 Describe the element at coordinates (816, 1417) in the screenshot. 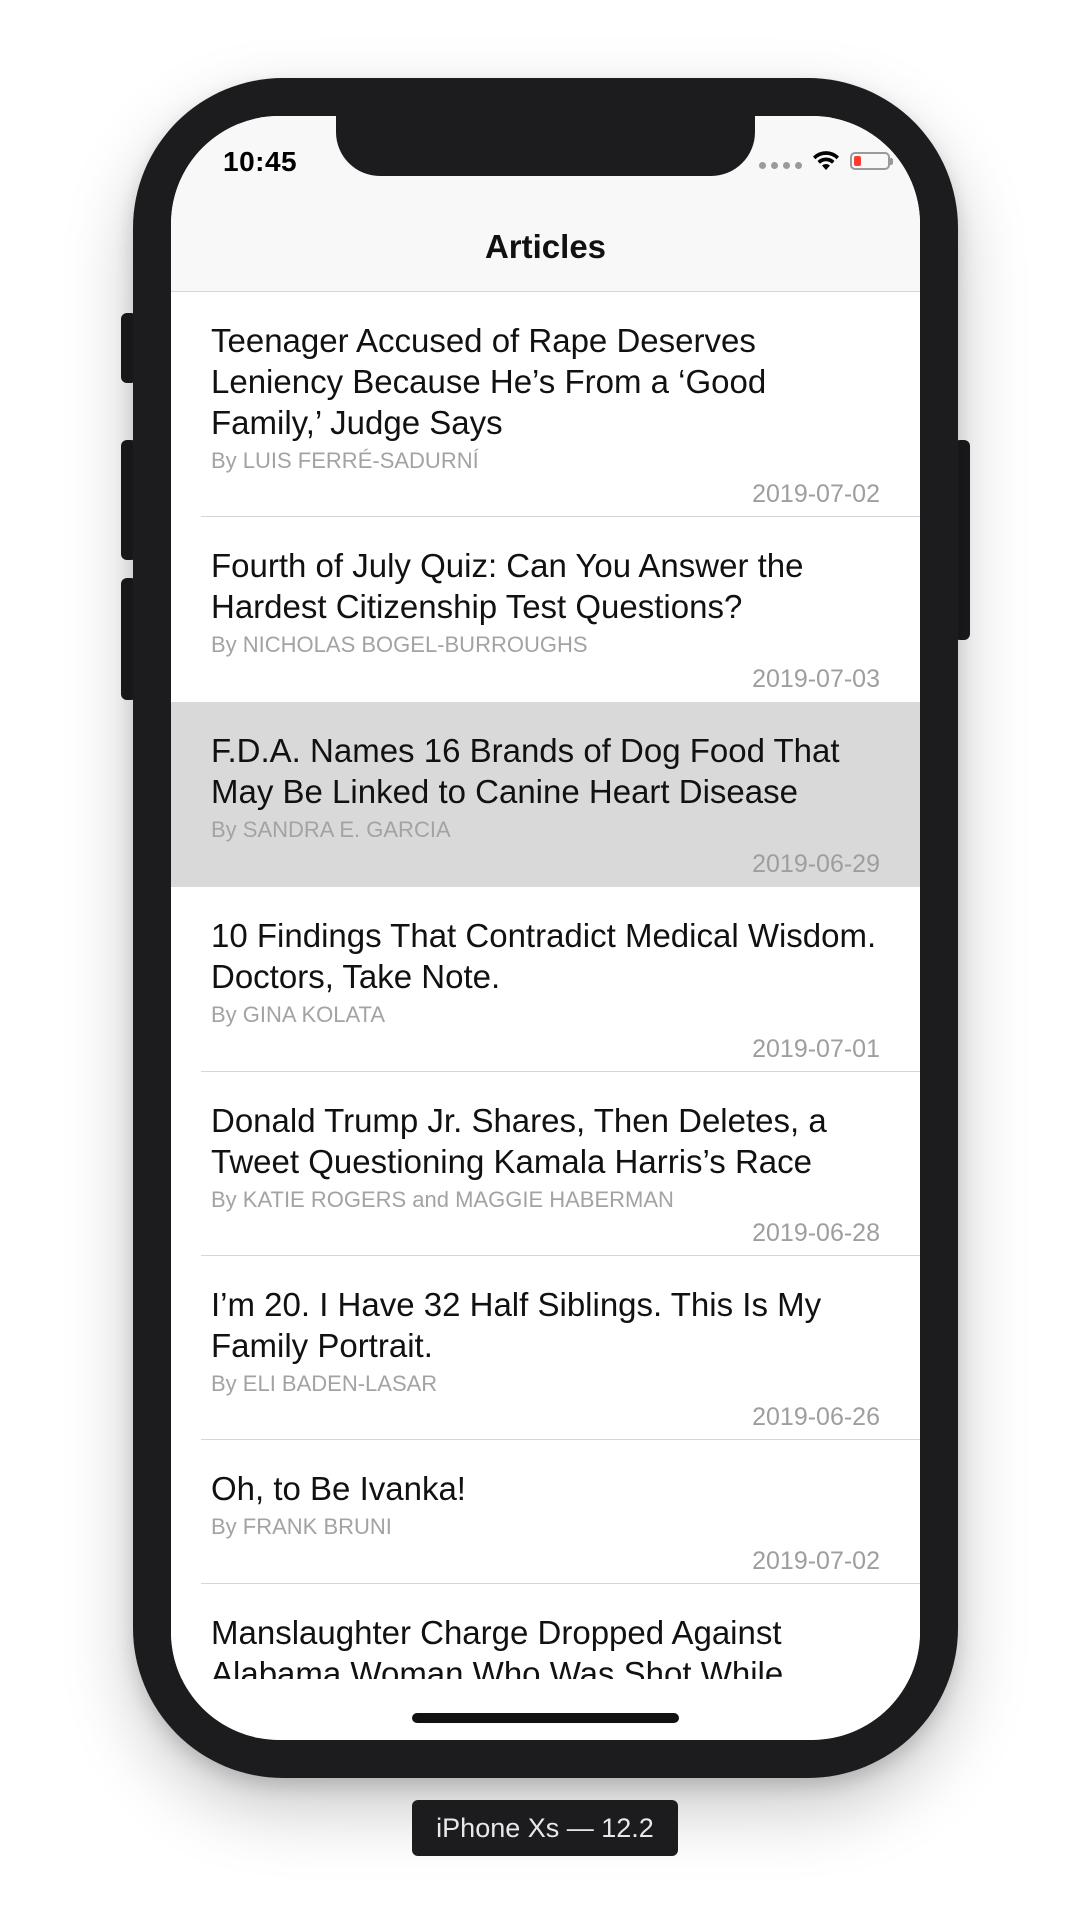

I see `article-date: 2019-06-26` at that location.